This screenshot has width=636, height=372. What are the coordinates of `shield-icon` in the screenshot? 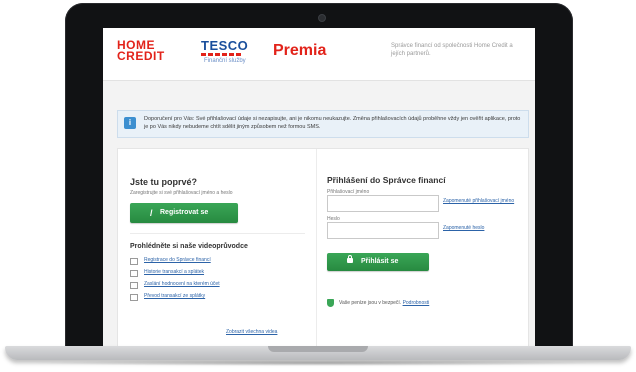 It's located at (330, 303).